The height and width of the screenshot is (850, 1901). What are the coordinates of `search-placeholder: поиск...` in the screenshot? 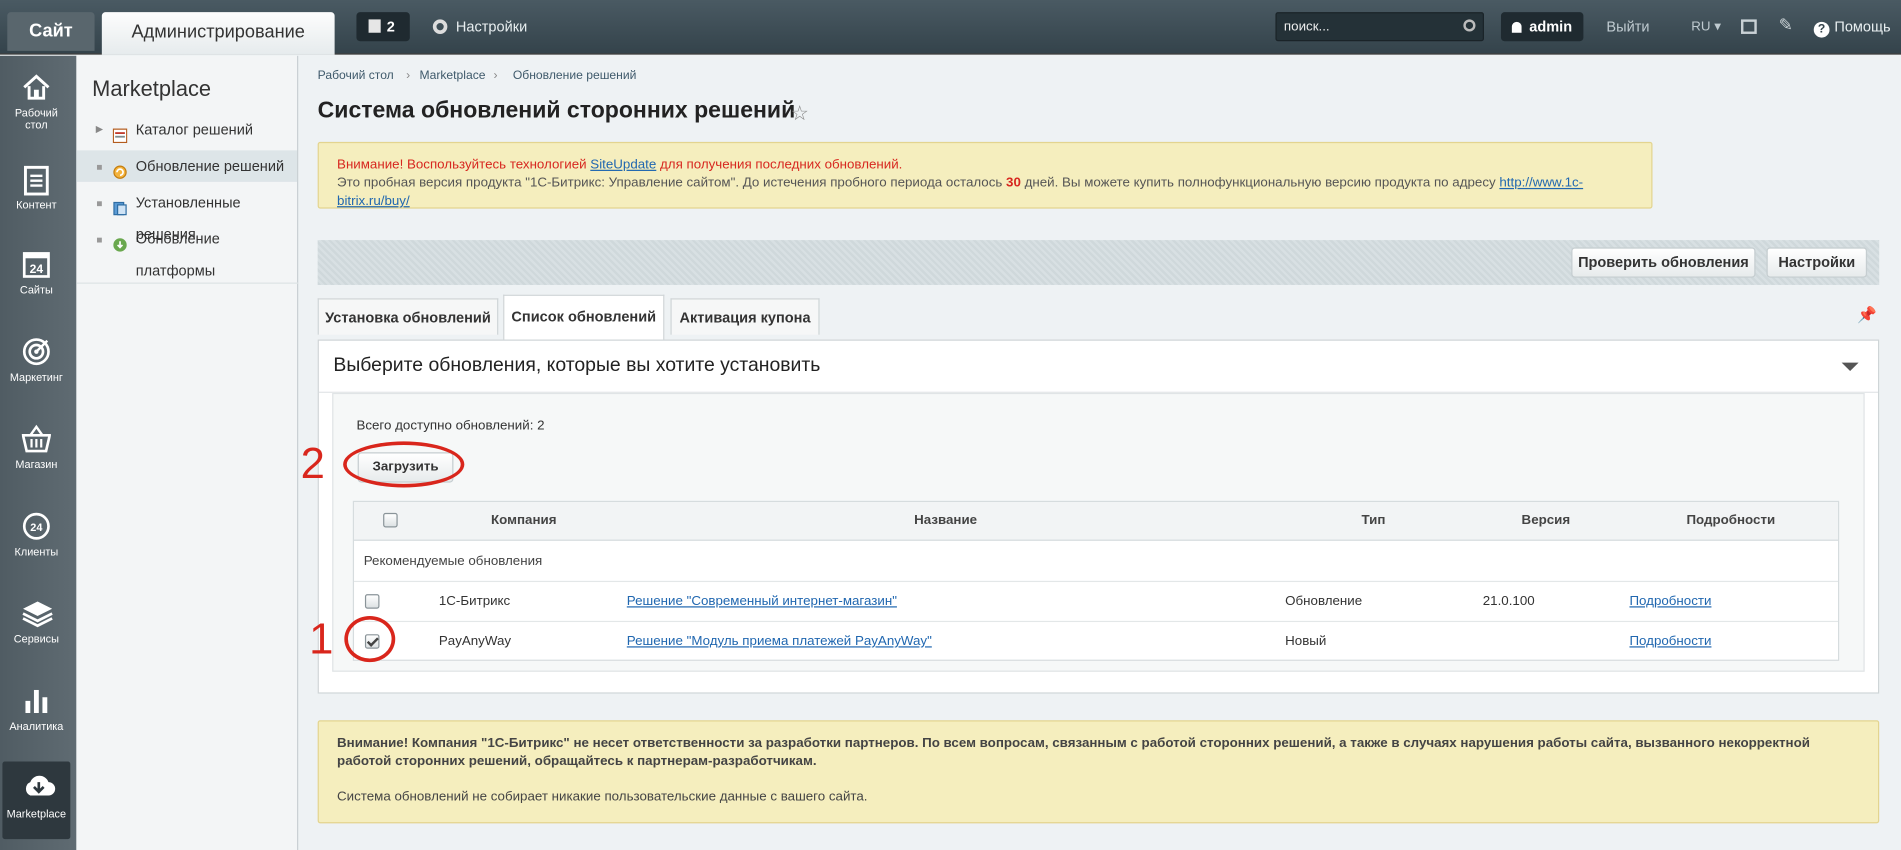 It's located at (1306, 26).